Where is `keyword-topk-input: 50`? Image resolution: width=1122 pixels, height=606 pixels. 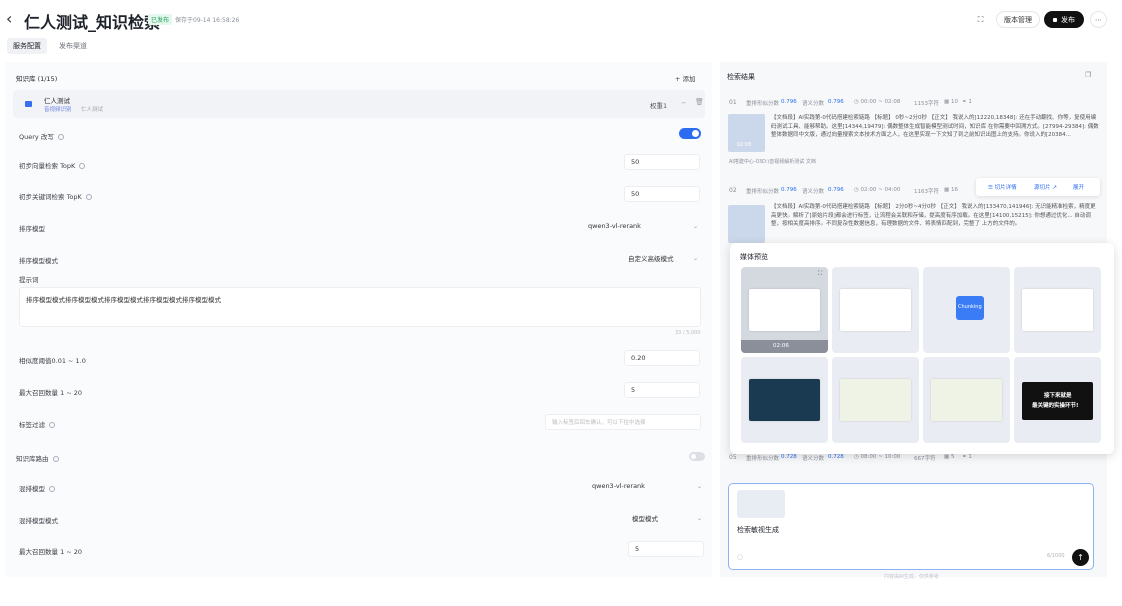 keyword-topk-input: 50 is located at coordinates (662, 194).